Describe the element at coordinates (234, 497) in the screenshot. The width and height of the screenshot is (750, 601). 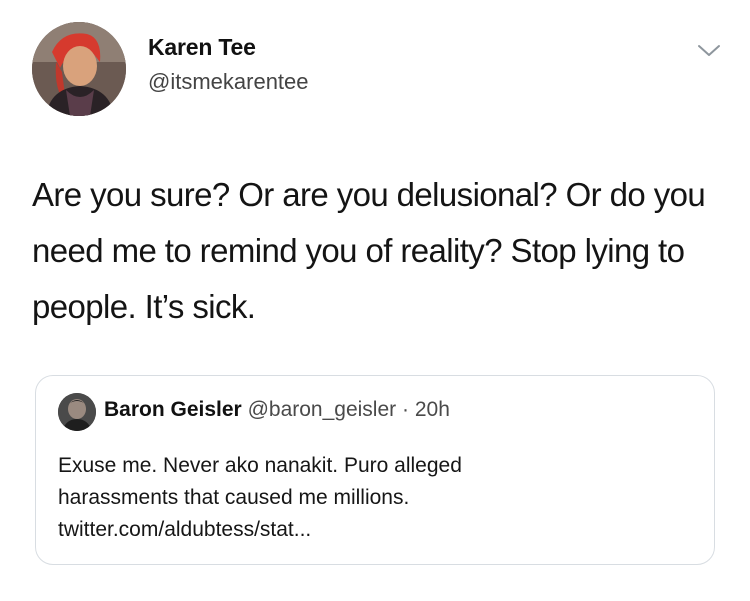
I see `quoted-text-line: harassments that caused me millions.` at that location.